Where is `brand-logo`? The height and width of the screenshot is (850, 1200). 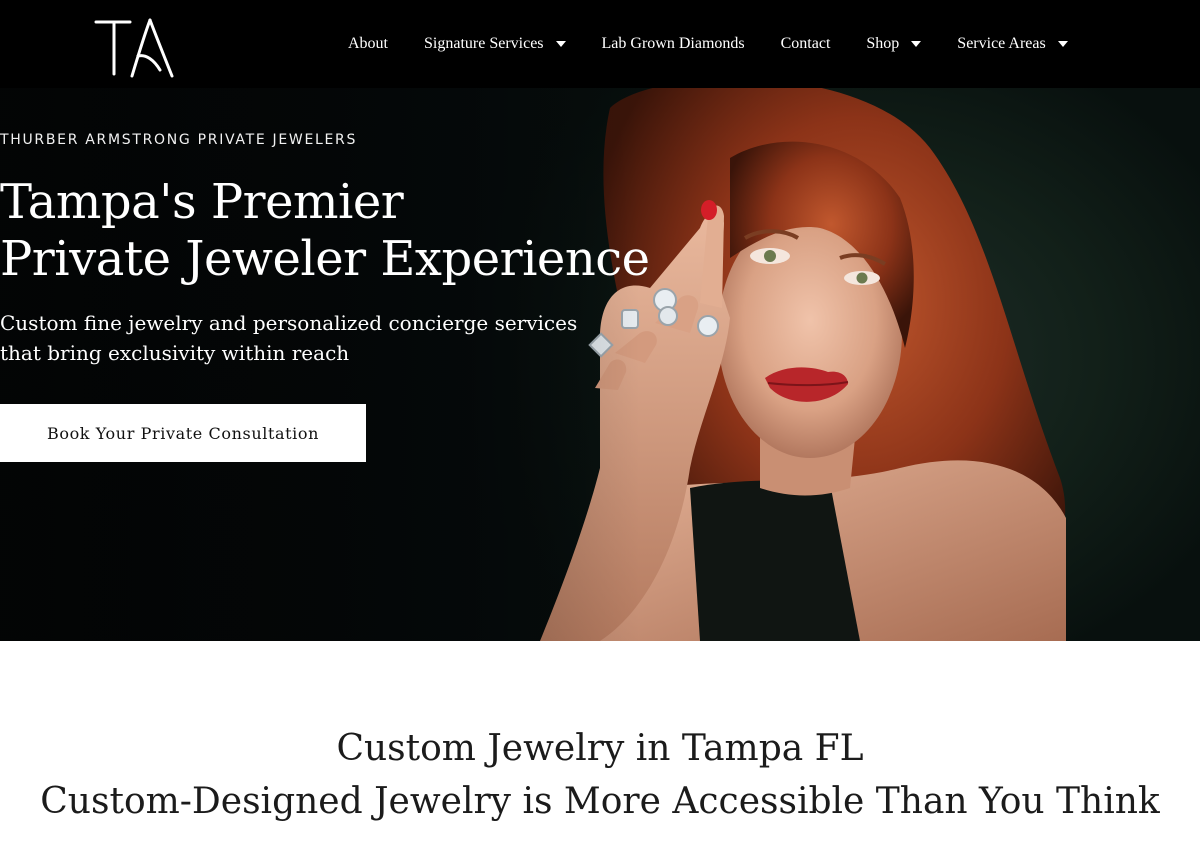 brand-logo is located at coordinates (135, 47).